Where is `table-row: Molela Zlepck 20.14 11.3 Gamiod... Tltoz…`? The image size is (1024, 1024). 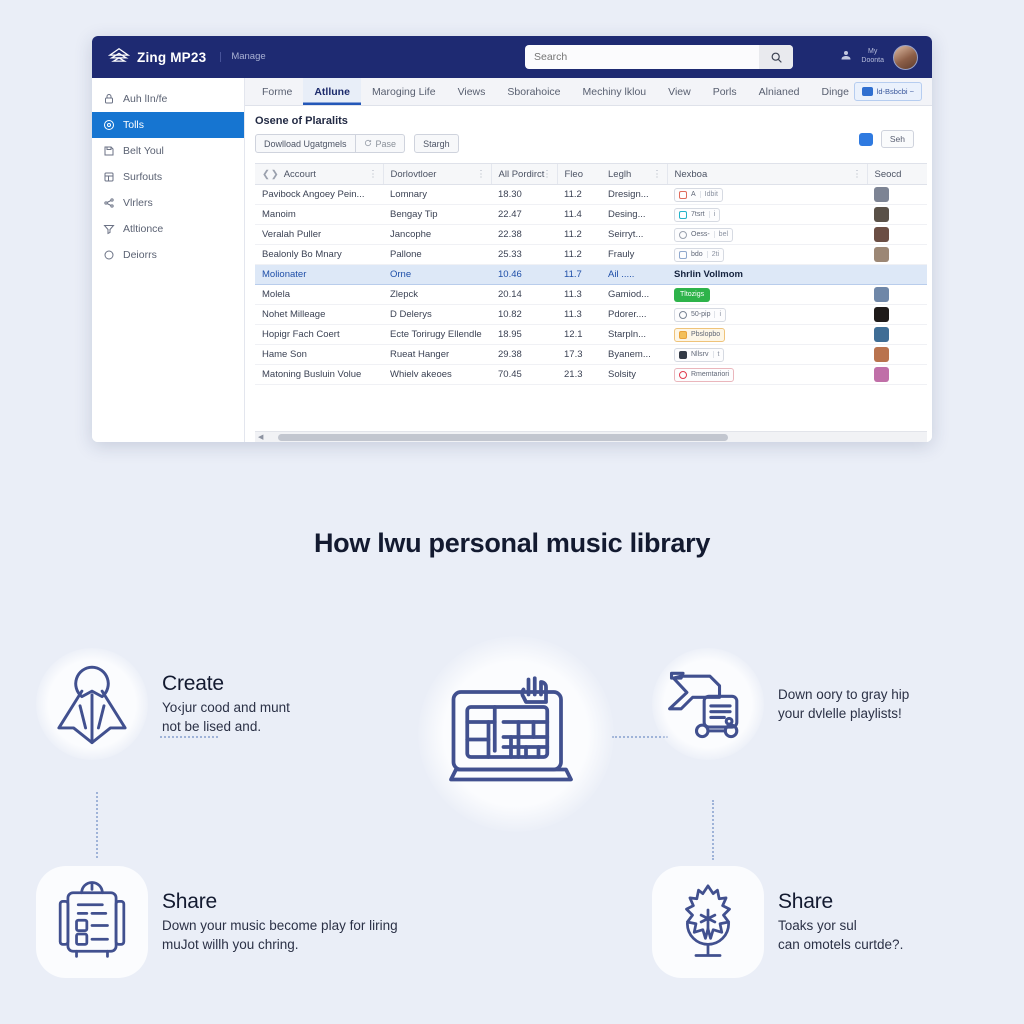
table-row: Molela Zlepck 20.14 11.3 Gamiod... Tltoz… is located at coordinates (591, 294).